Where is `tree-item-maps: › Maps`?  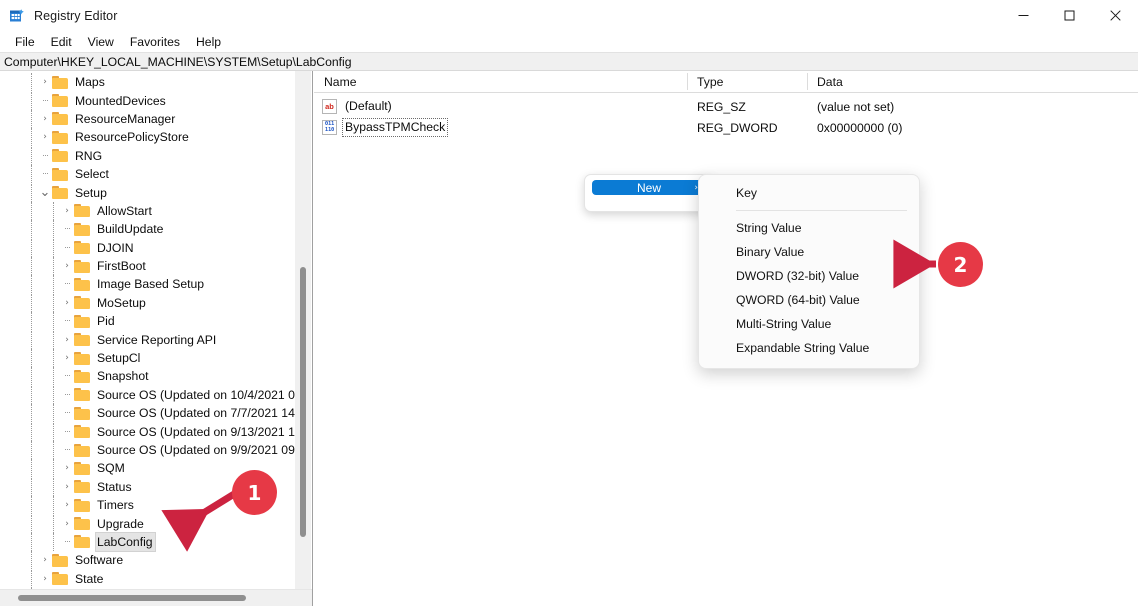
tree-item-maps: › Maps is located at coordinates (147, 82).